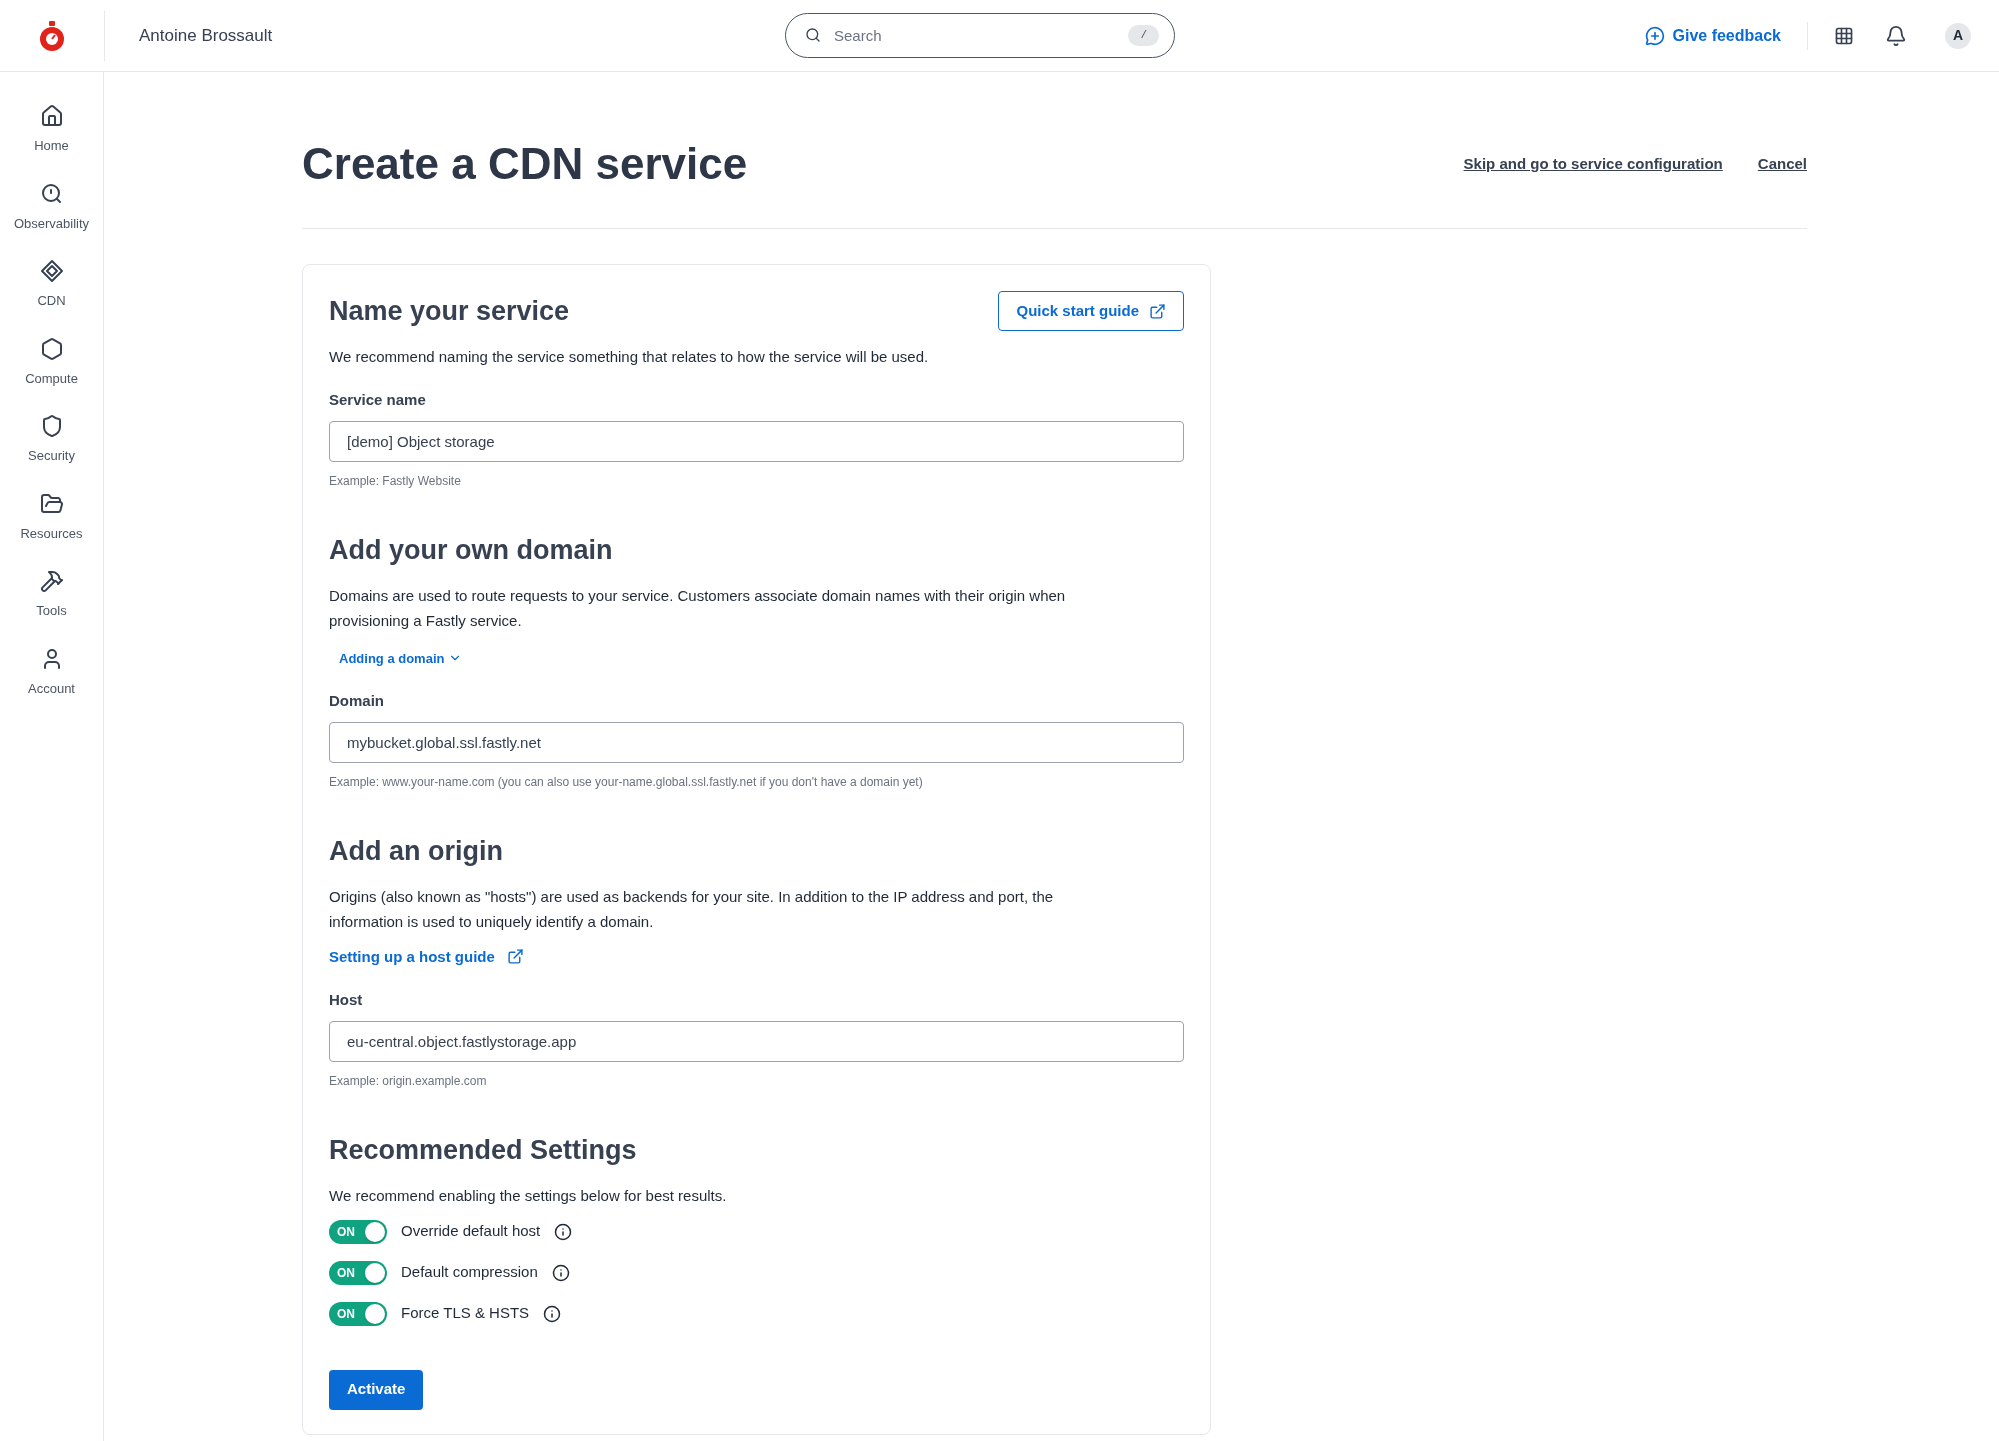 The height and width of the screenshot is (1441, 1999). Describe the element at coordinates (51, 672) in the screenshot. I see `sidebar-item: Account` at that location.